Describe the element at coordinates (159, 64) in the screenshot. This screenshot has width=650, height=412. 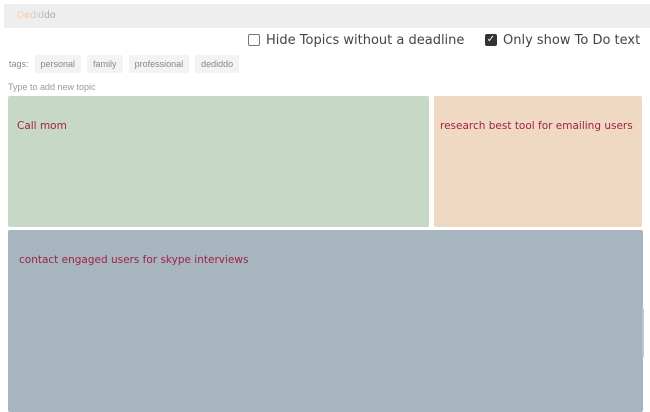
I see `tag-professional: professional` at that location.